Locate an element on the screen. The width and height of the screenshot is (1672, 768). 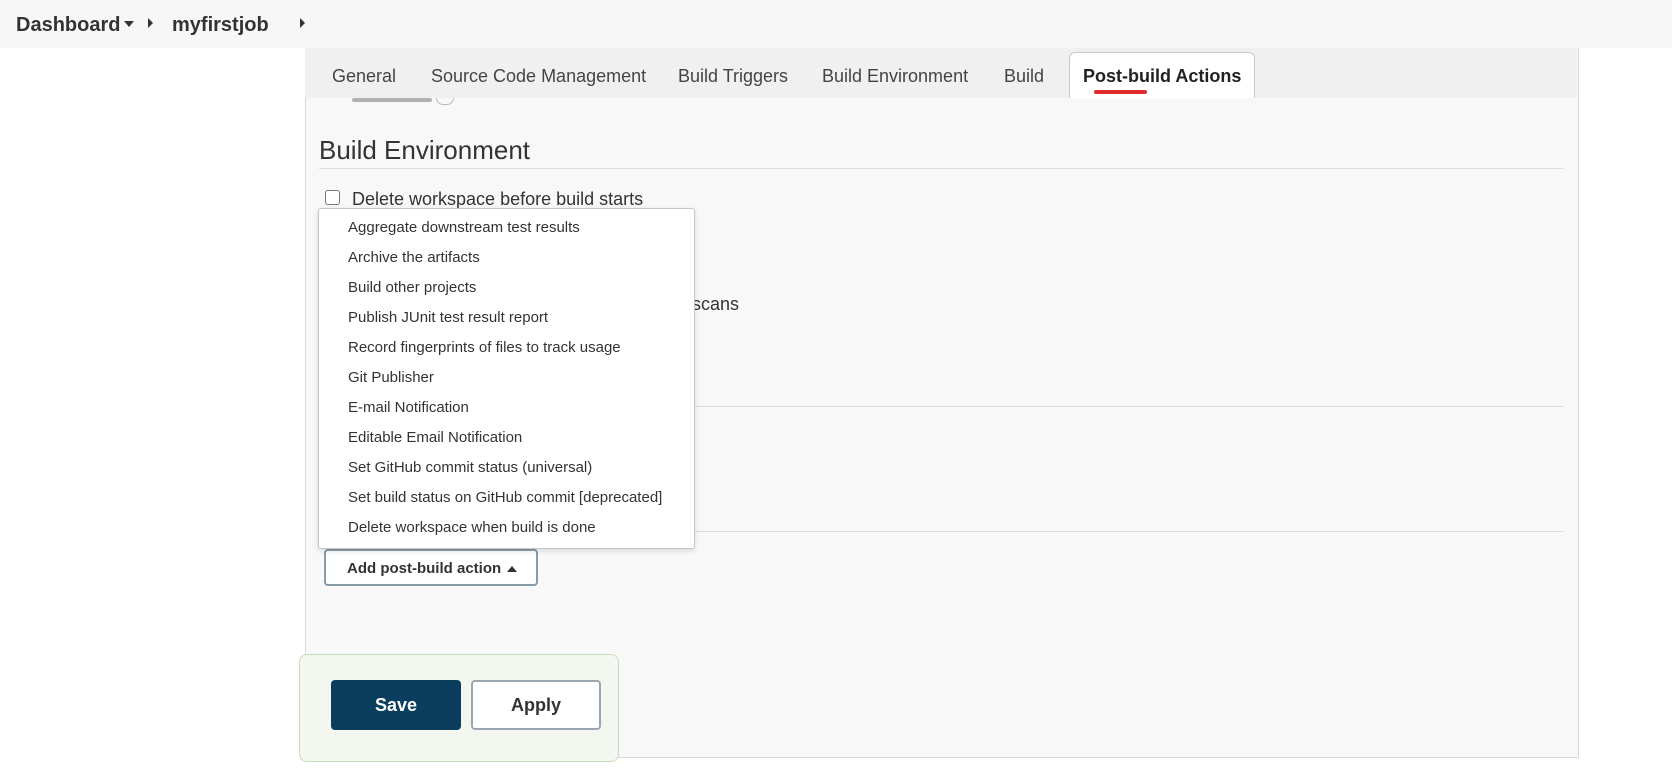
breadcrumb-dashboard: Dashboard is located at coordinates (68, 25).